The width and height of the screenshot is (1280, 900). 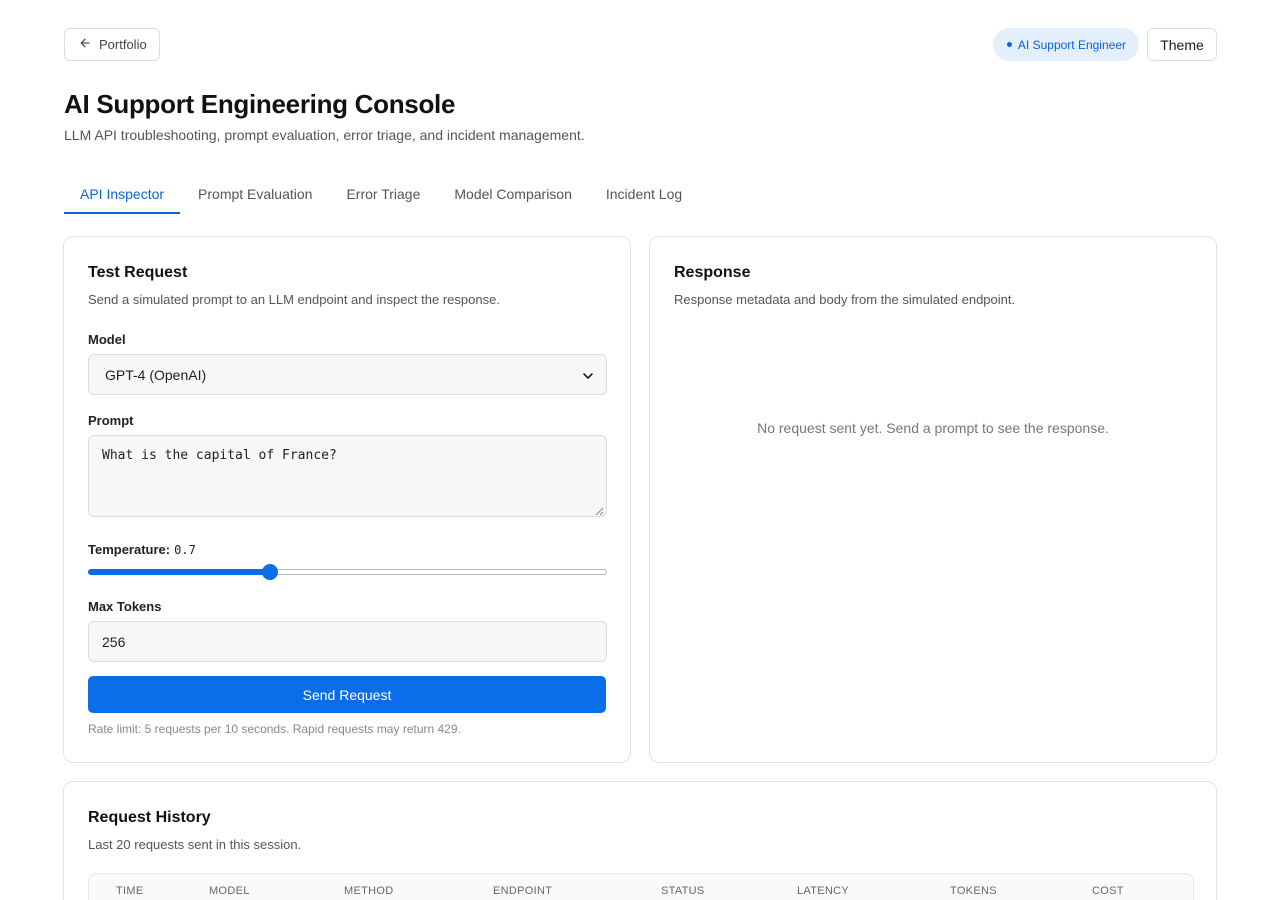 I want to click on response-title: Response, so click(x=712, y=272).